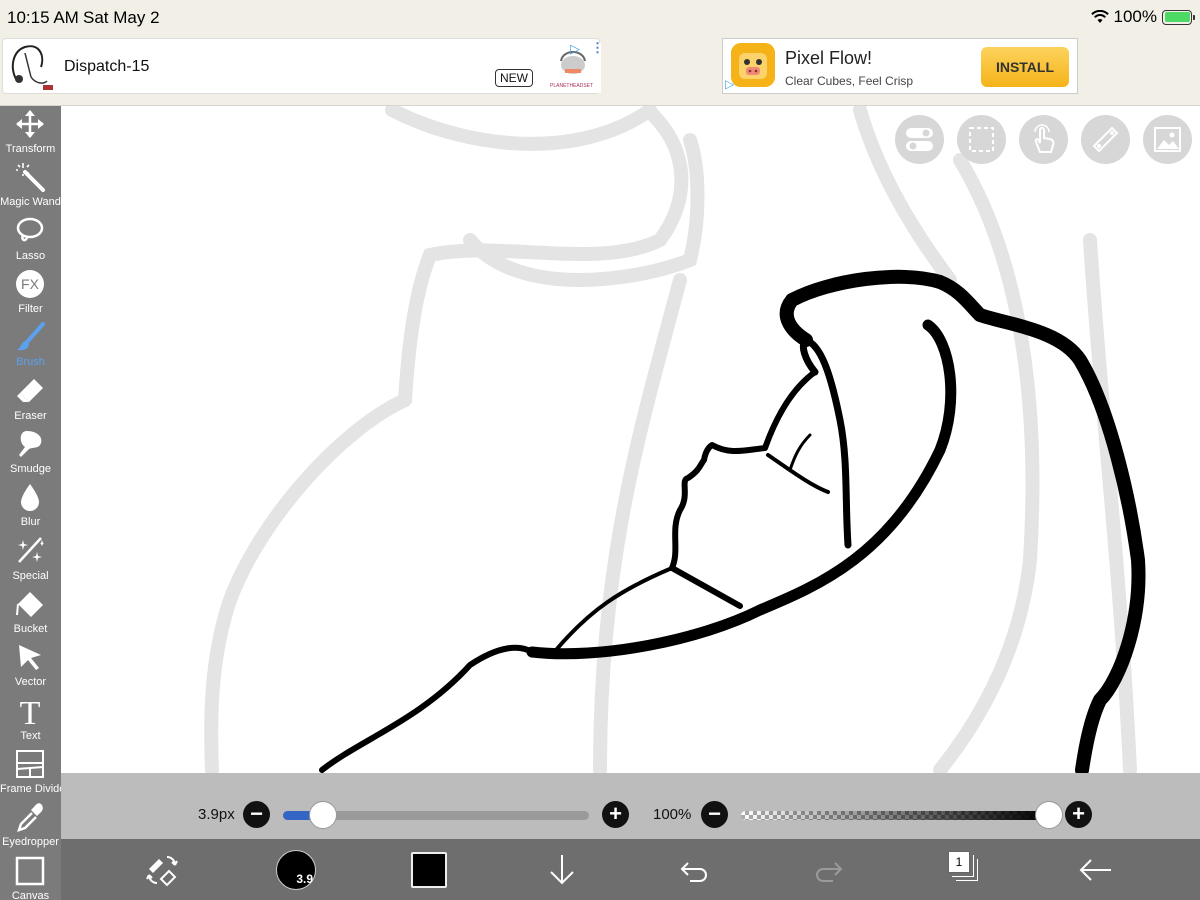  Describe the element at coordinates (296, 870) in the screenshot. I see `brush-preview-button: 3.9` at that location.